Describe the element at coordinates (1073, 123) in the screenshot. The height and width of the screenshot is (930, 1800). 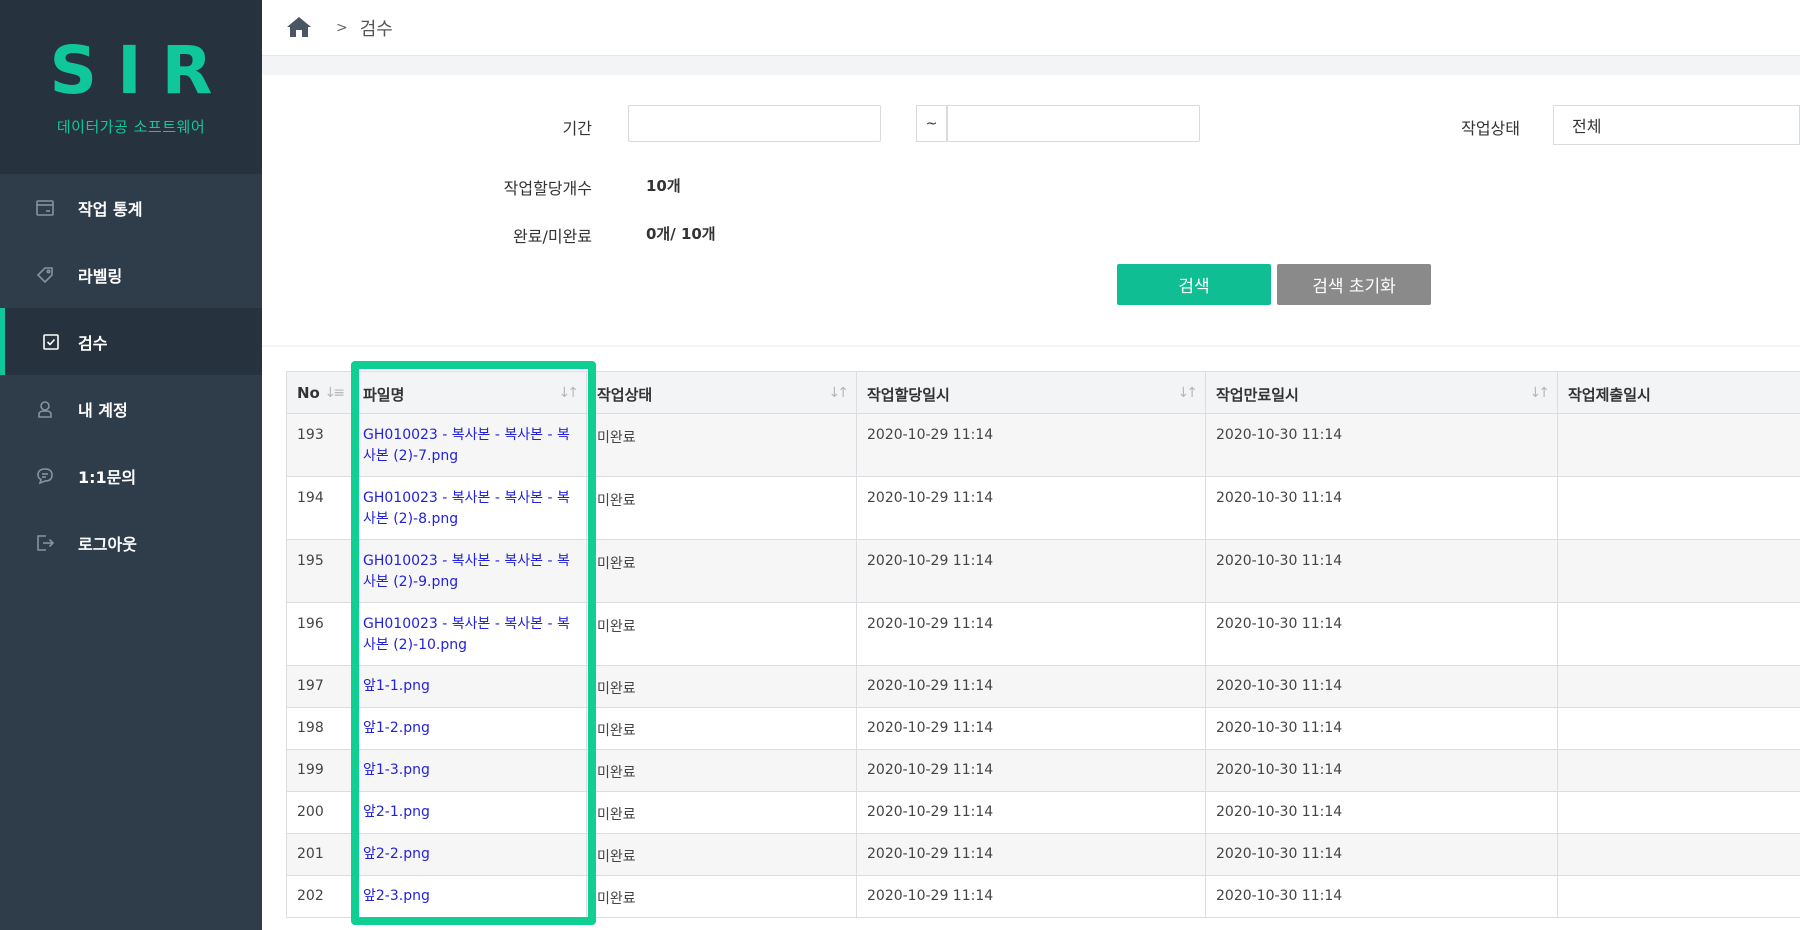
I see `period-to-input` at that location.